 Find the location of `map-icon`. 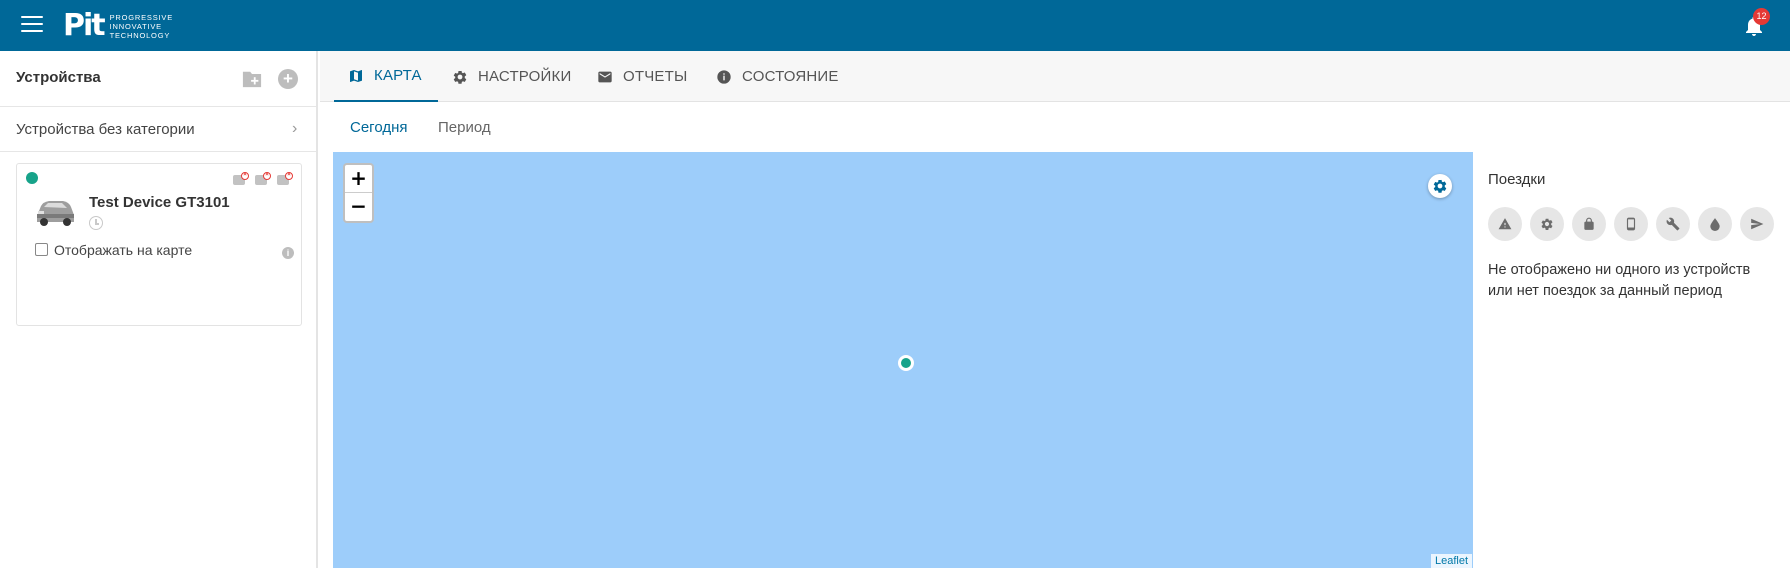

map-icon is located at coordinates (356, 75).